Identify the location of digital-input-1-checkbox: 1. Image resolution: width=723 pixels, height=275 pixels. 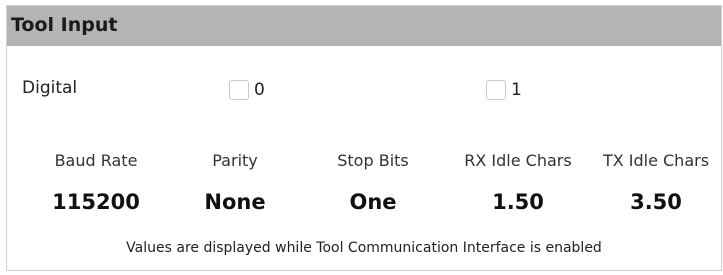
(504, 90).